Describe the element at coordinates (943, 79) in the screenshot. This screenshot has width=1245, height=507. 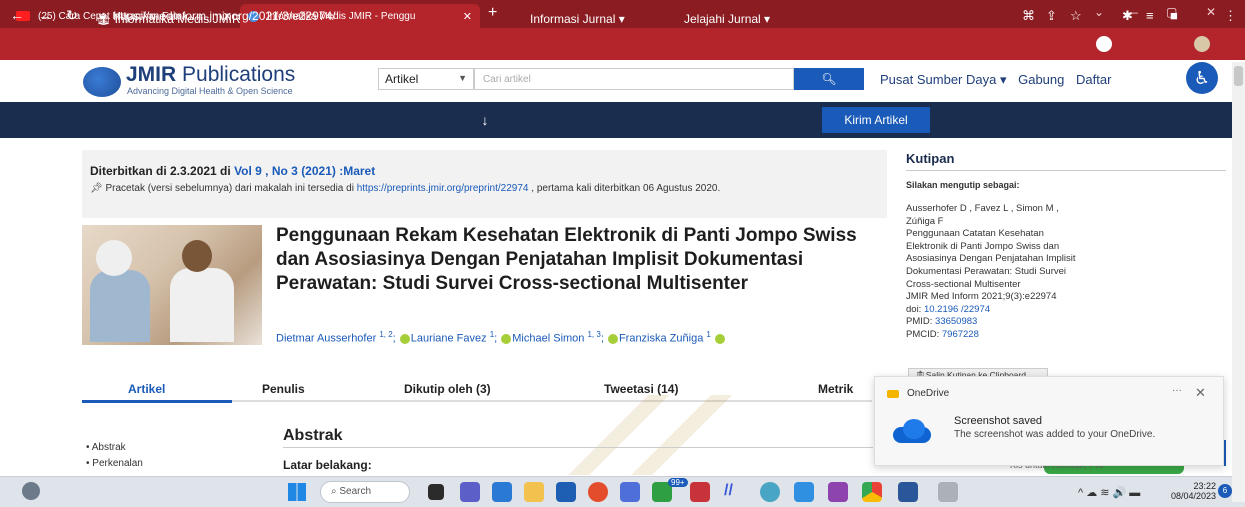
I see `resource-center-link: Pusat Sumber Daya ▾` at that location.